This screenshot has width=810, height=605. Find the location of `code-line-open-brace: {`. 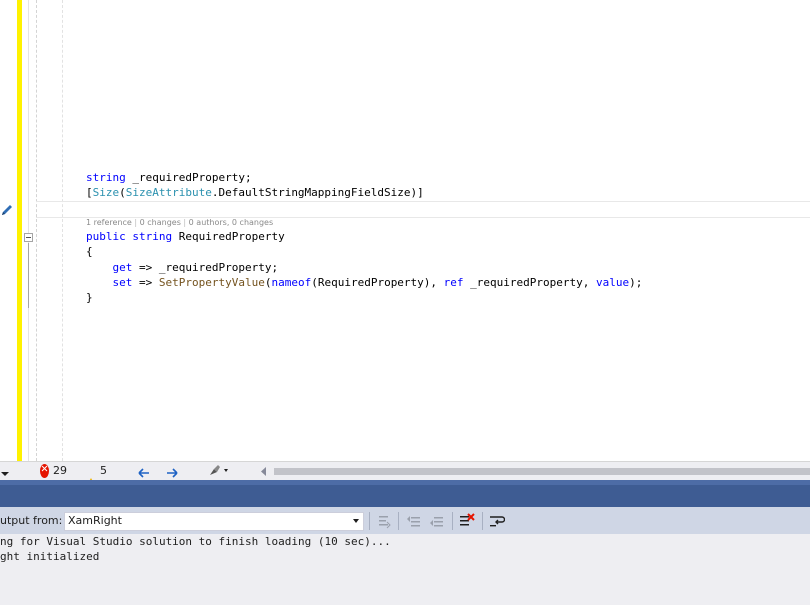

code-line-open-brace: { is located at coordinates (89, 251).